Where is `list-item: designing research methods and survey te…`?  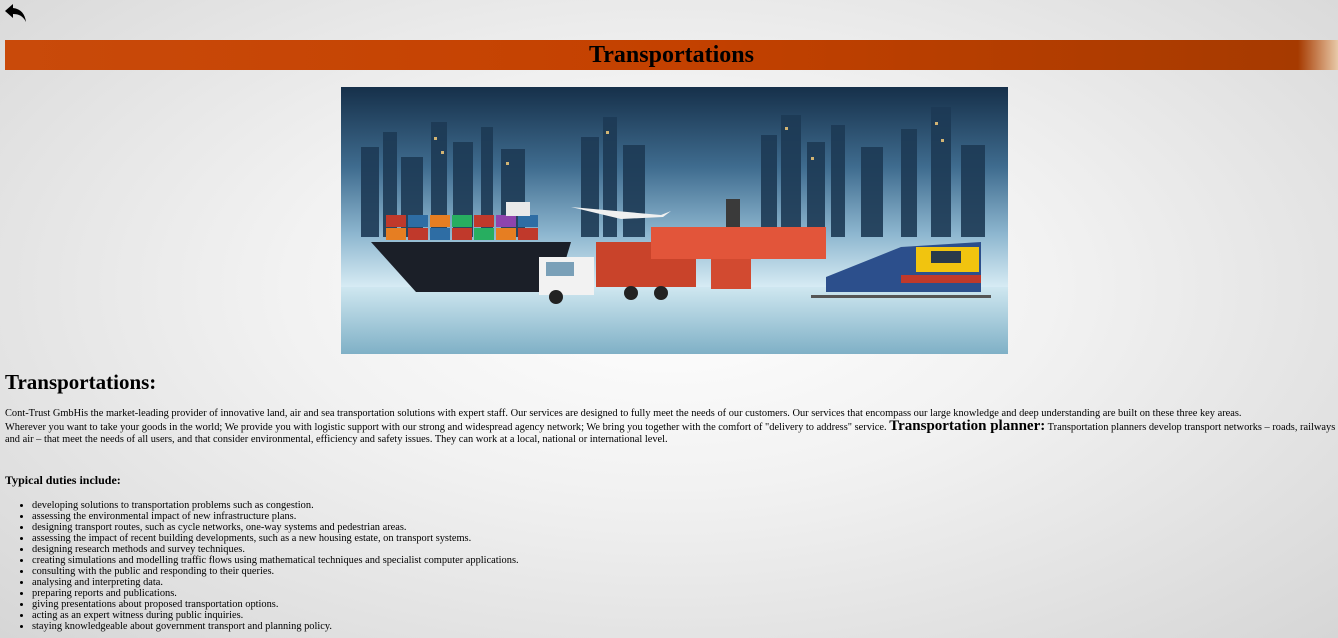 list-item: designing research methods and survey te… is located at coordinates (275, 549).